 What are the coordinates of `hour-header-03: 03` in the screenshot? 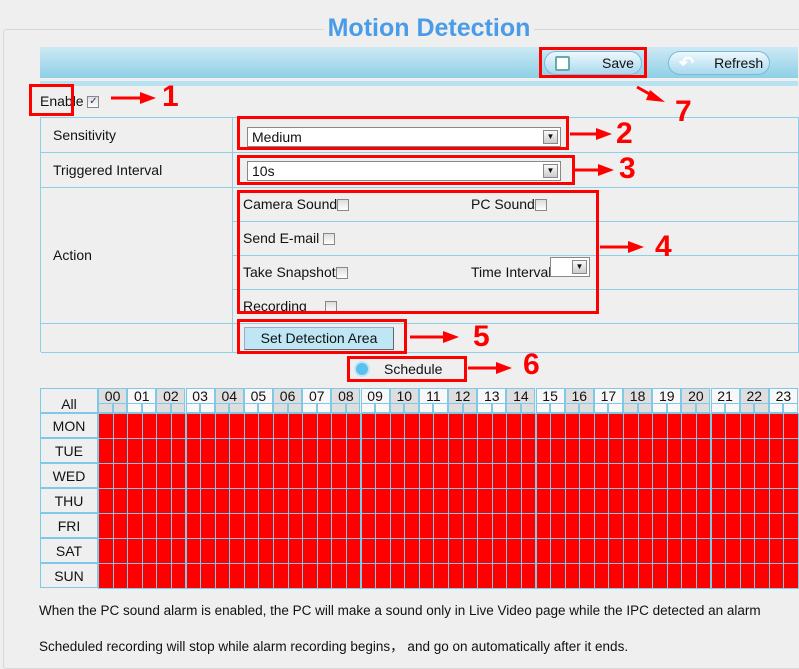 It's located at (200, 396).